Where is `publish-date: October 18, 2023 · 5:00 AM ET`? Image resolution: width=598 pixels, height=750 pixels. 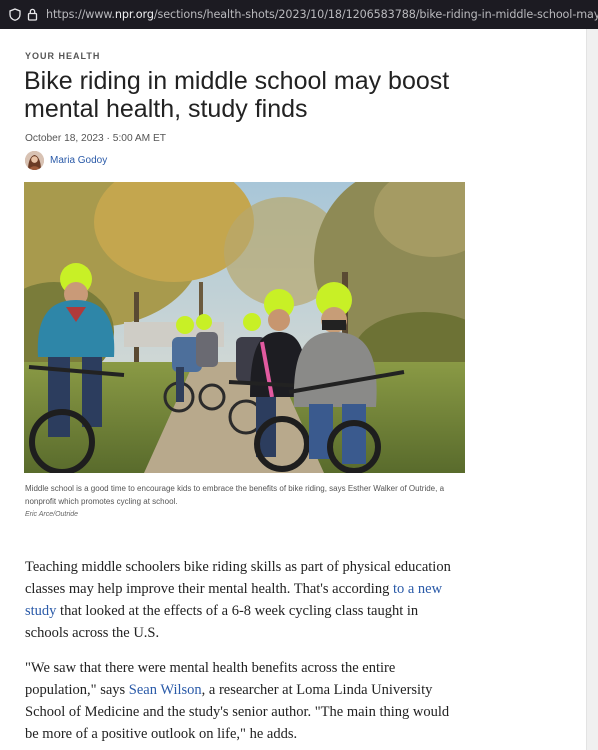 publish-date: October 18, 2023 · 5:00 AM ET is located at coordinates (96, 138).